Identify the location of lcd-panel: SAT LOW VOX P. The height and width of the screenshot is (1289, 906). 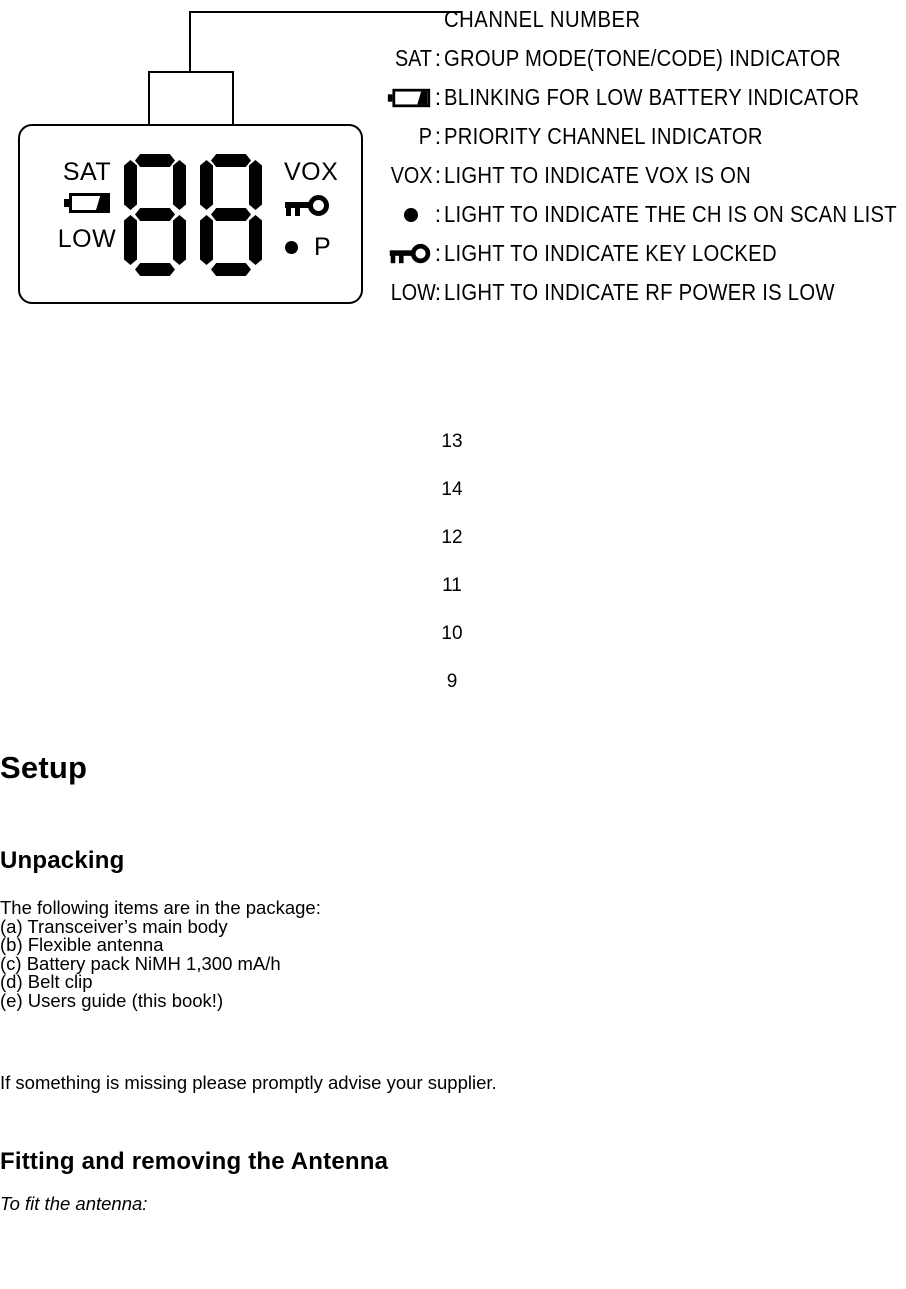
(190, 214).